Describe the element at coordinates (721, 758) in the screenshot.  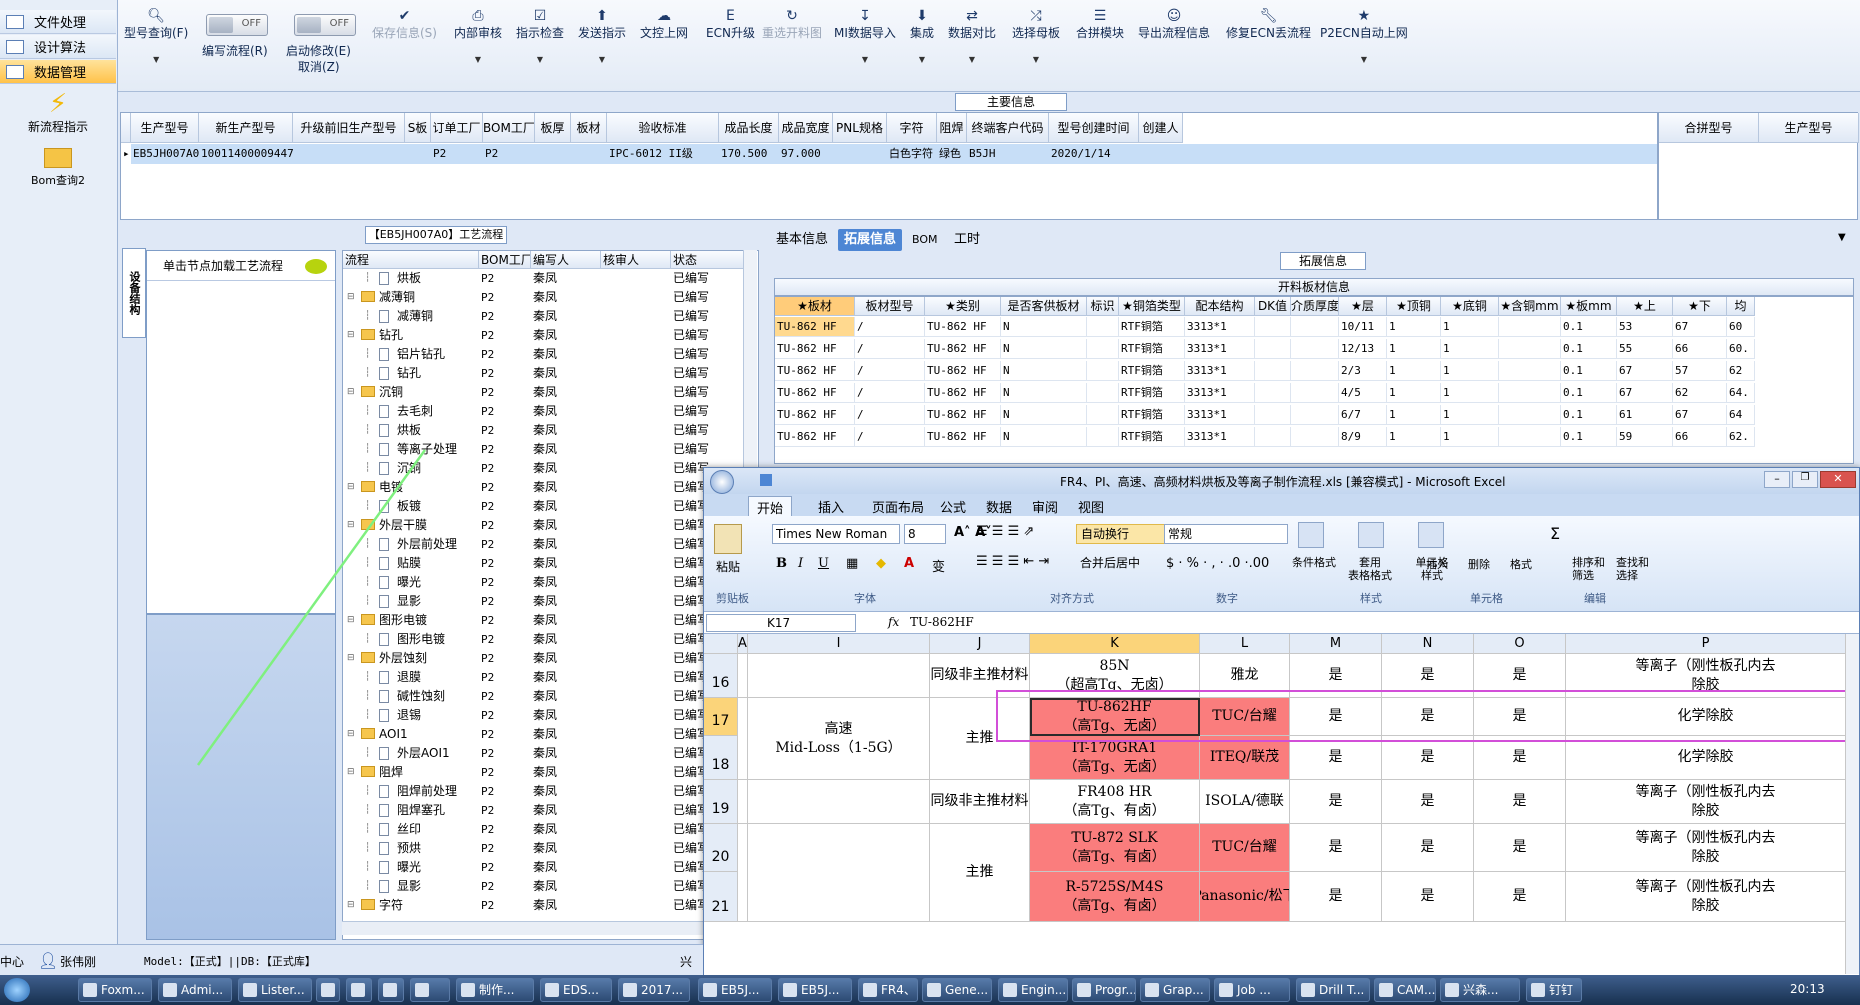
I see `row-header: 18` at that location.